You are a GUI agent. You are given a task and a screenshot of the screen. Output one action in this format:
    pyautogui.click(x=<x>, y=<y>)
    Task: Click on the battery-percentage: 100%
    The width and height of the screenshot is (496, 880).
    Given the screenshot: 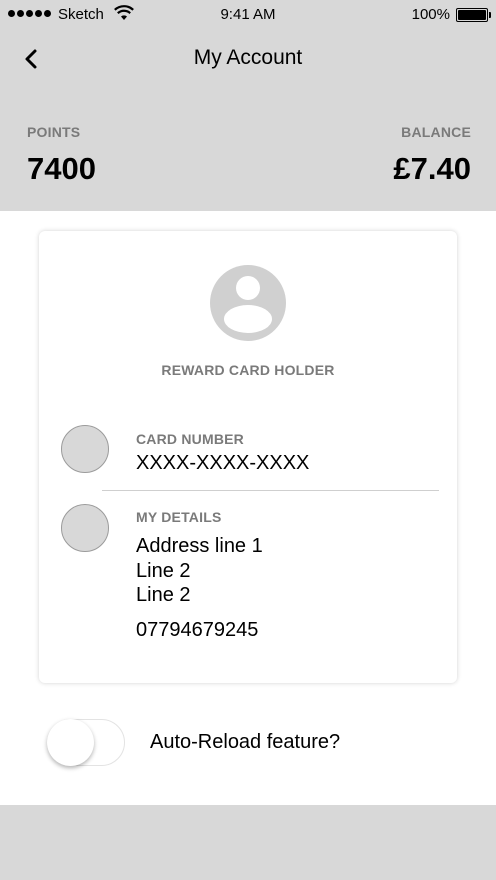 What is the action you would take?
    pyautogui.click(x=430, y=14)
    